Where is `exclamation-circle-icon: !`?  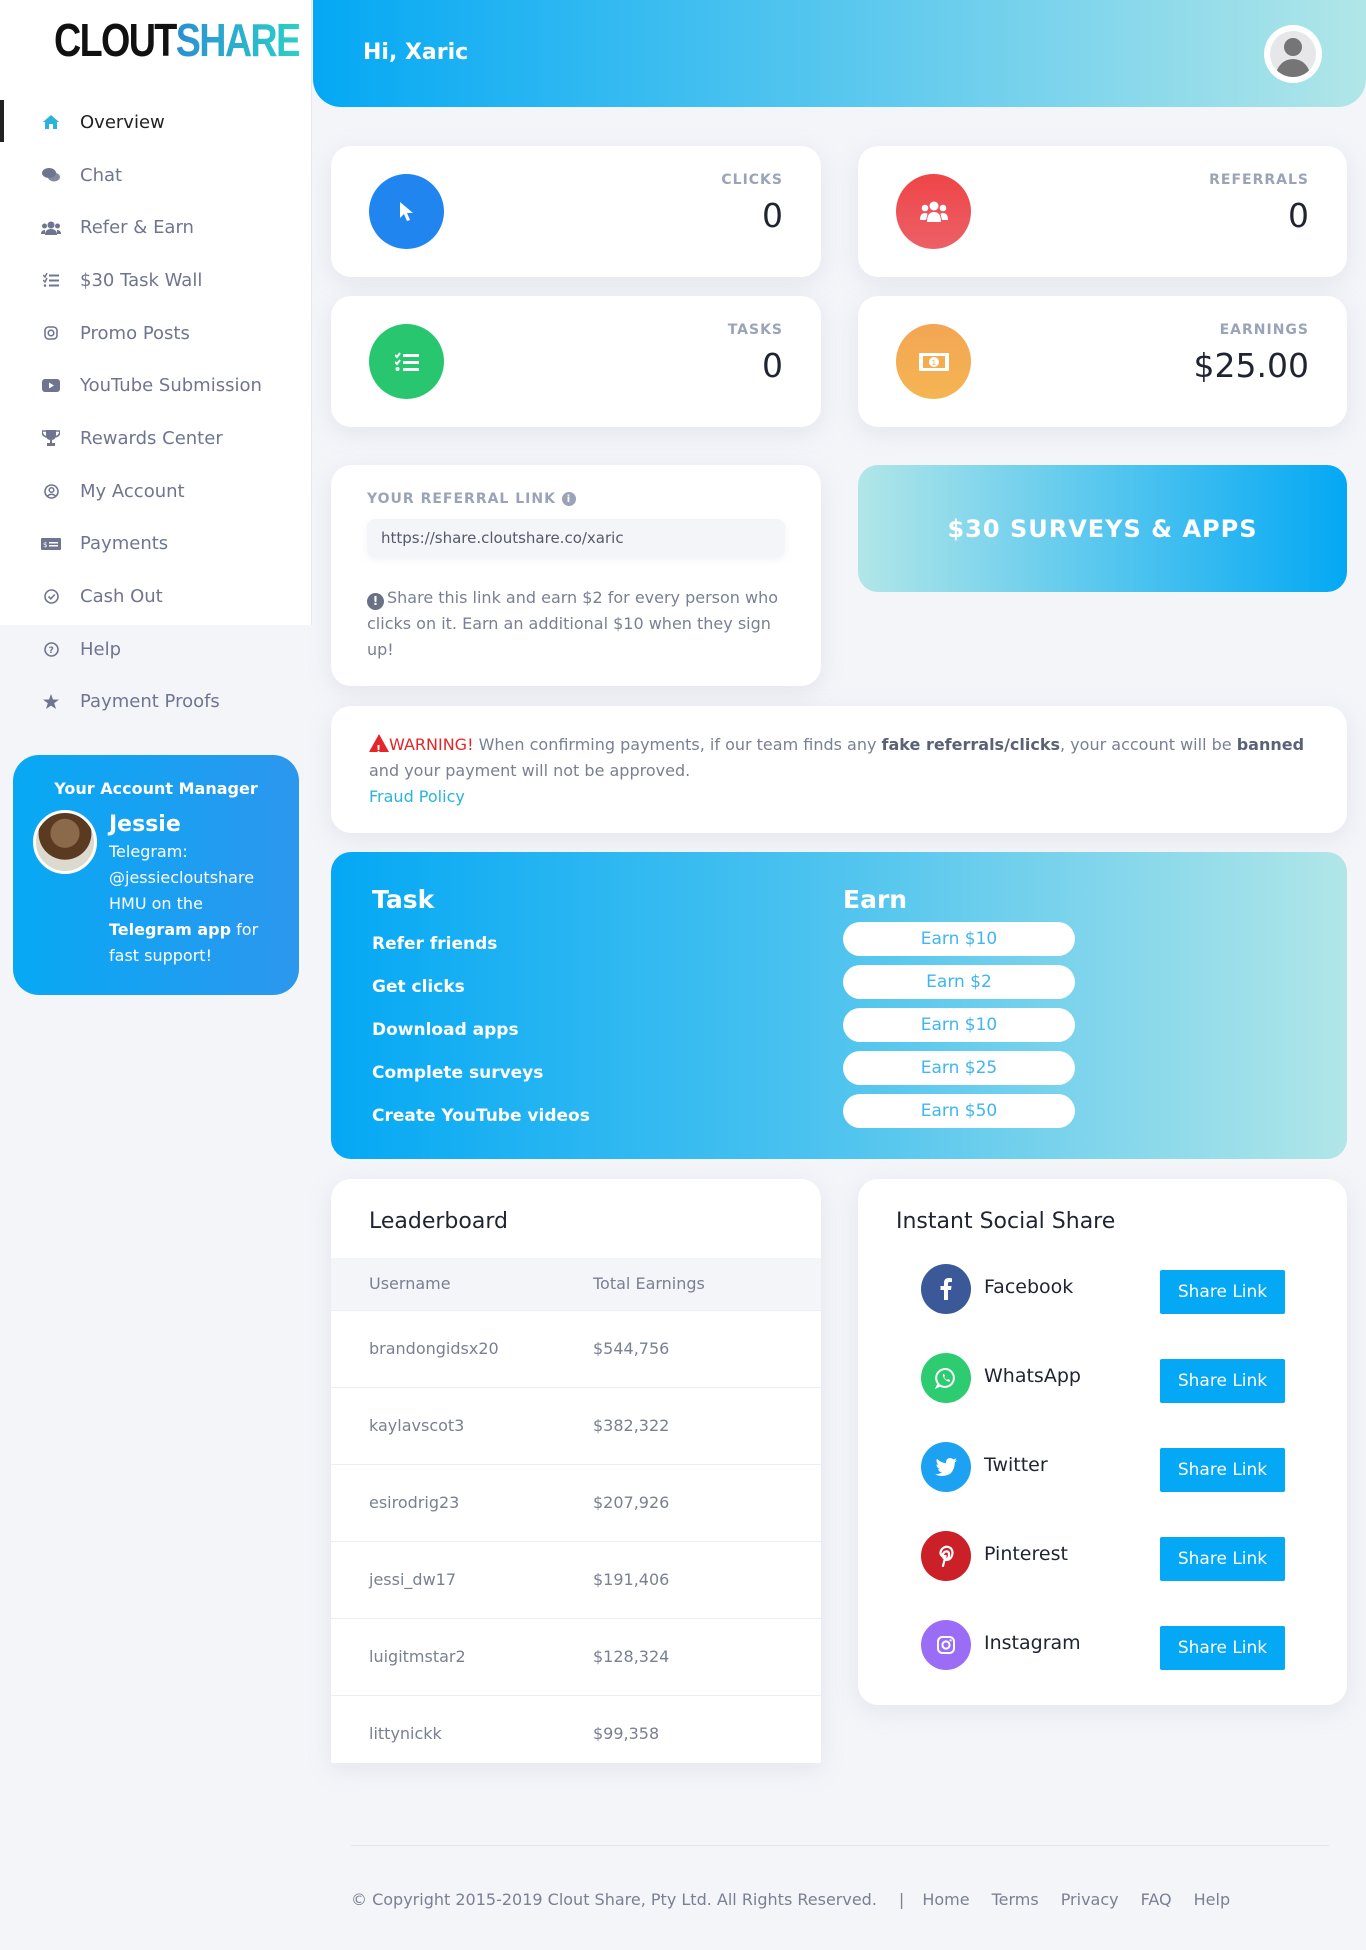 exclamation-circle-icon: ! is located at coordinates (375, 601).